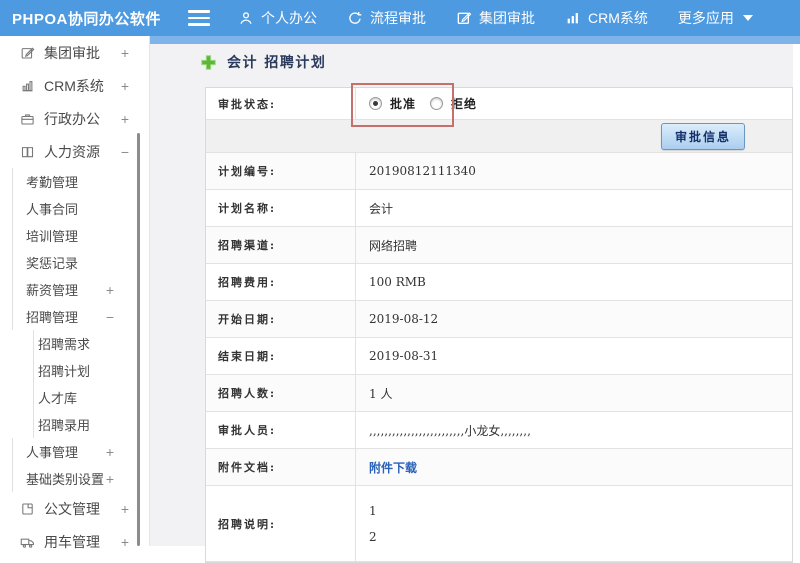 The width and height of the screenshot is (800, 563). Describe the element at coordinates (64, 344) in the screenshot. I see `sidebar-item-label: 招聘需求` at that location.